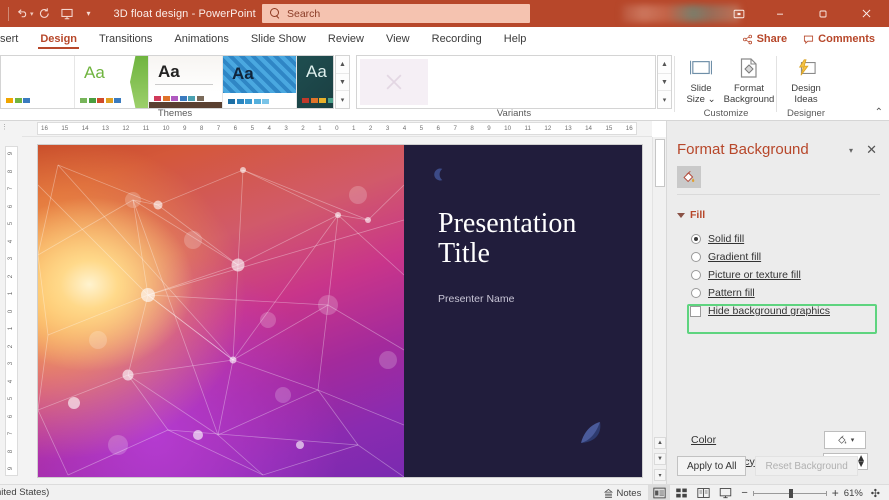 The image size is (889, 500). What do you see at coordinates (38, 82) in the screenshot?
I see `theme-thumbnail` at bounding box center [38, 82].